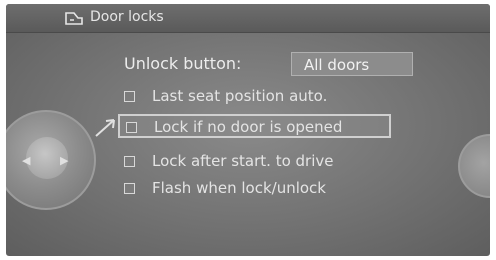 The image size is (496, 260). Describe the element at coordinates (105, 128) in the screenshot. I see `selection-pointer-icon` at that location.